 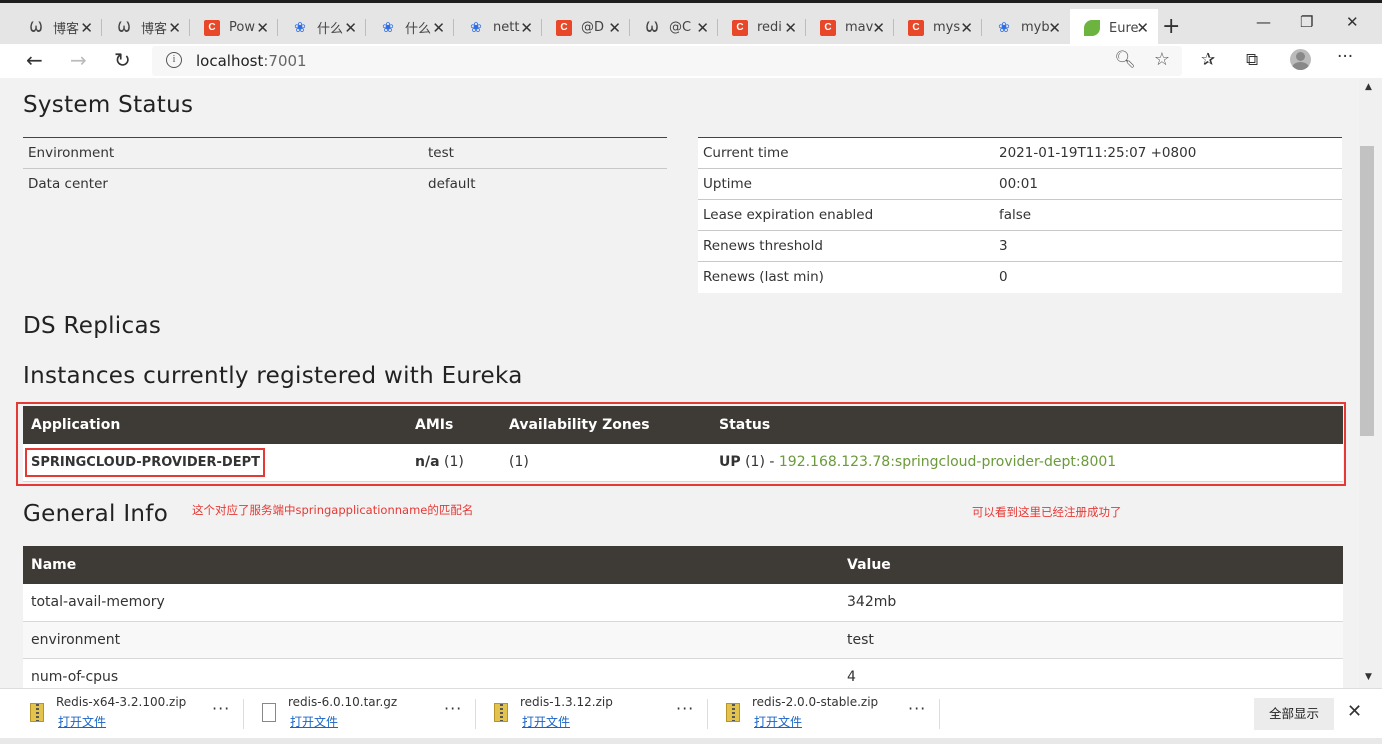 What do you see at coordinates (122, 60) in the screenshot?
I see `refresh-icon: ↻` at bounding box center [122, 60].